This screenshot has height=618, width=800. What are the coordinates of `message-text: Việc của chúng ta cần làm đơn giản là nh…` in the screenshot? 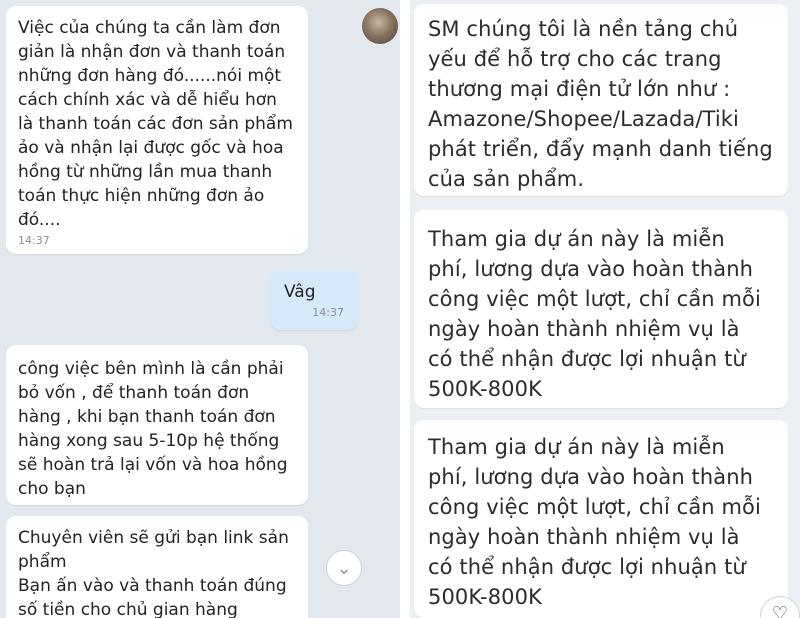 It's located at (155, 124).